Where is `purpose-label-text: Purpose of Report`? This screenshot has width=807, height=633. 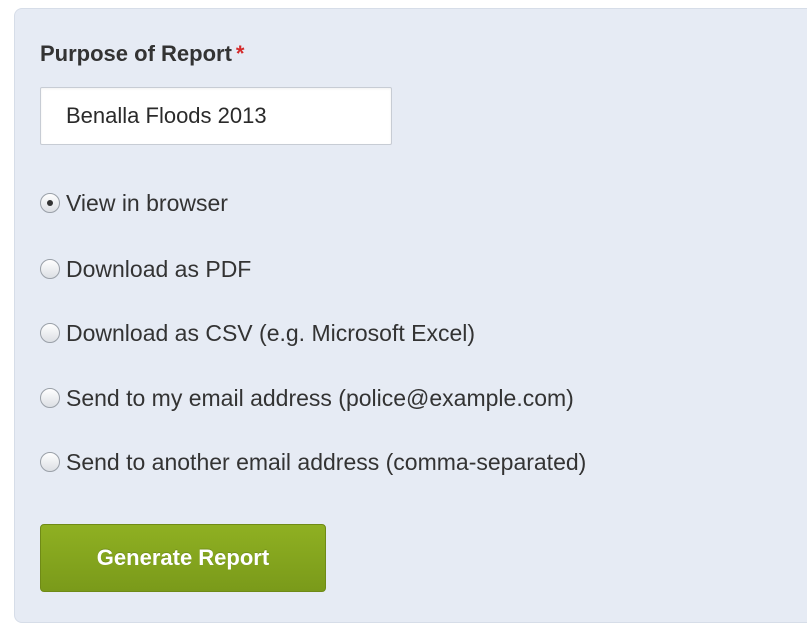
purpose-label-text: Purpose of Report is located at coordinates (136, 53).